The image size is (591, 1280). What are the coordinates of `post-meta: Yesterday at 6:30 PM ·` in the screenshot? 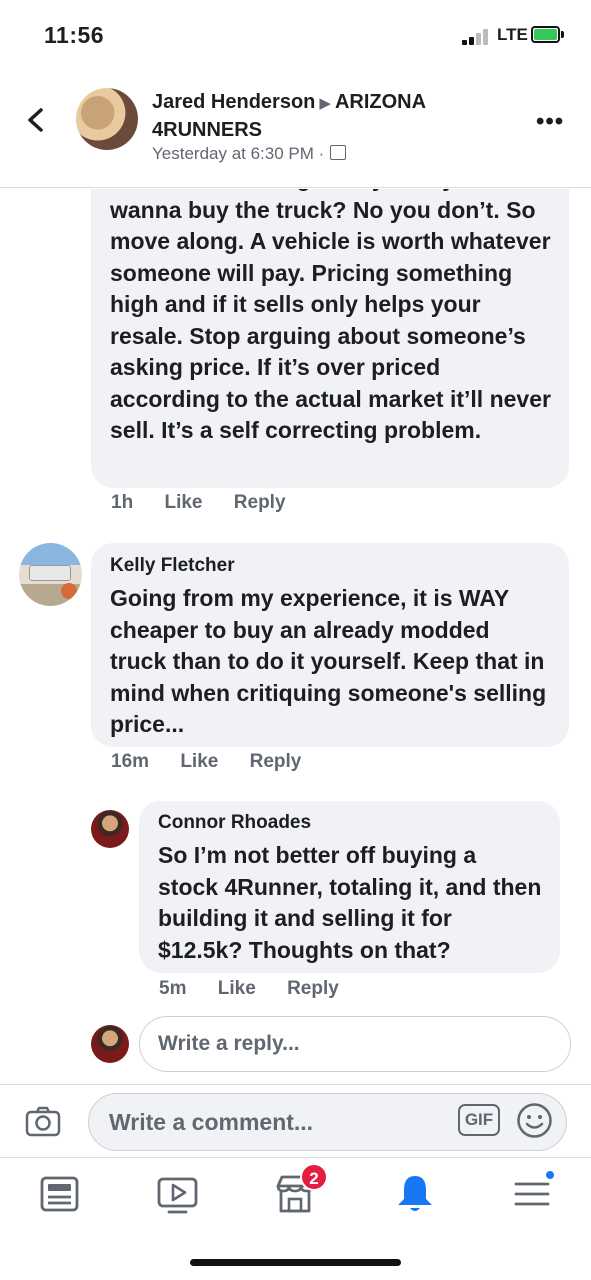 It's located at (249, 154).